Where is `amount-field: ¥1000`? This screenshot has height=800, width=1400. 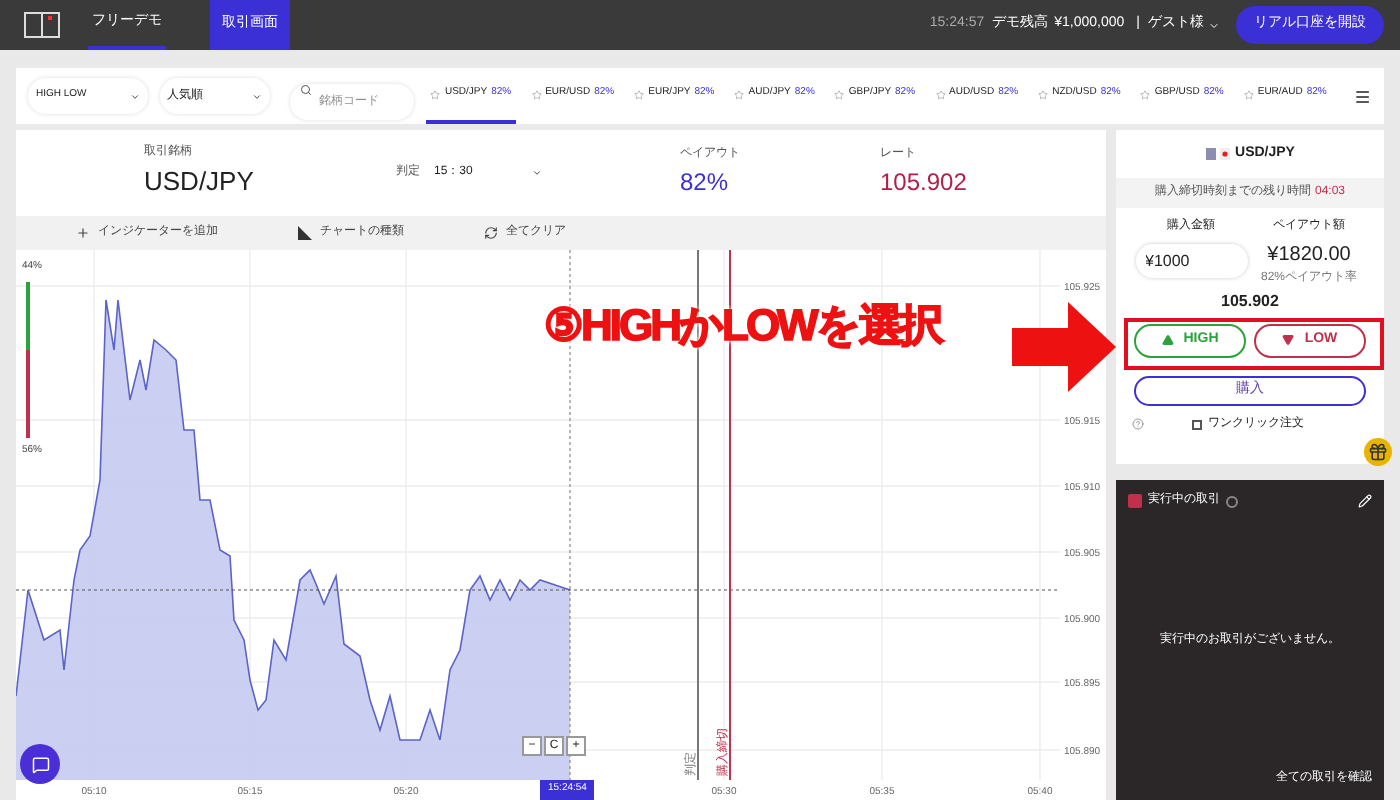
amount-field: ¥1000 is located at coordinates (1191, 260).